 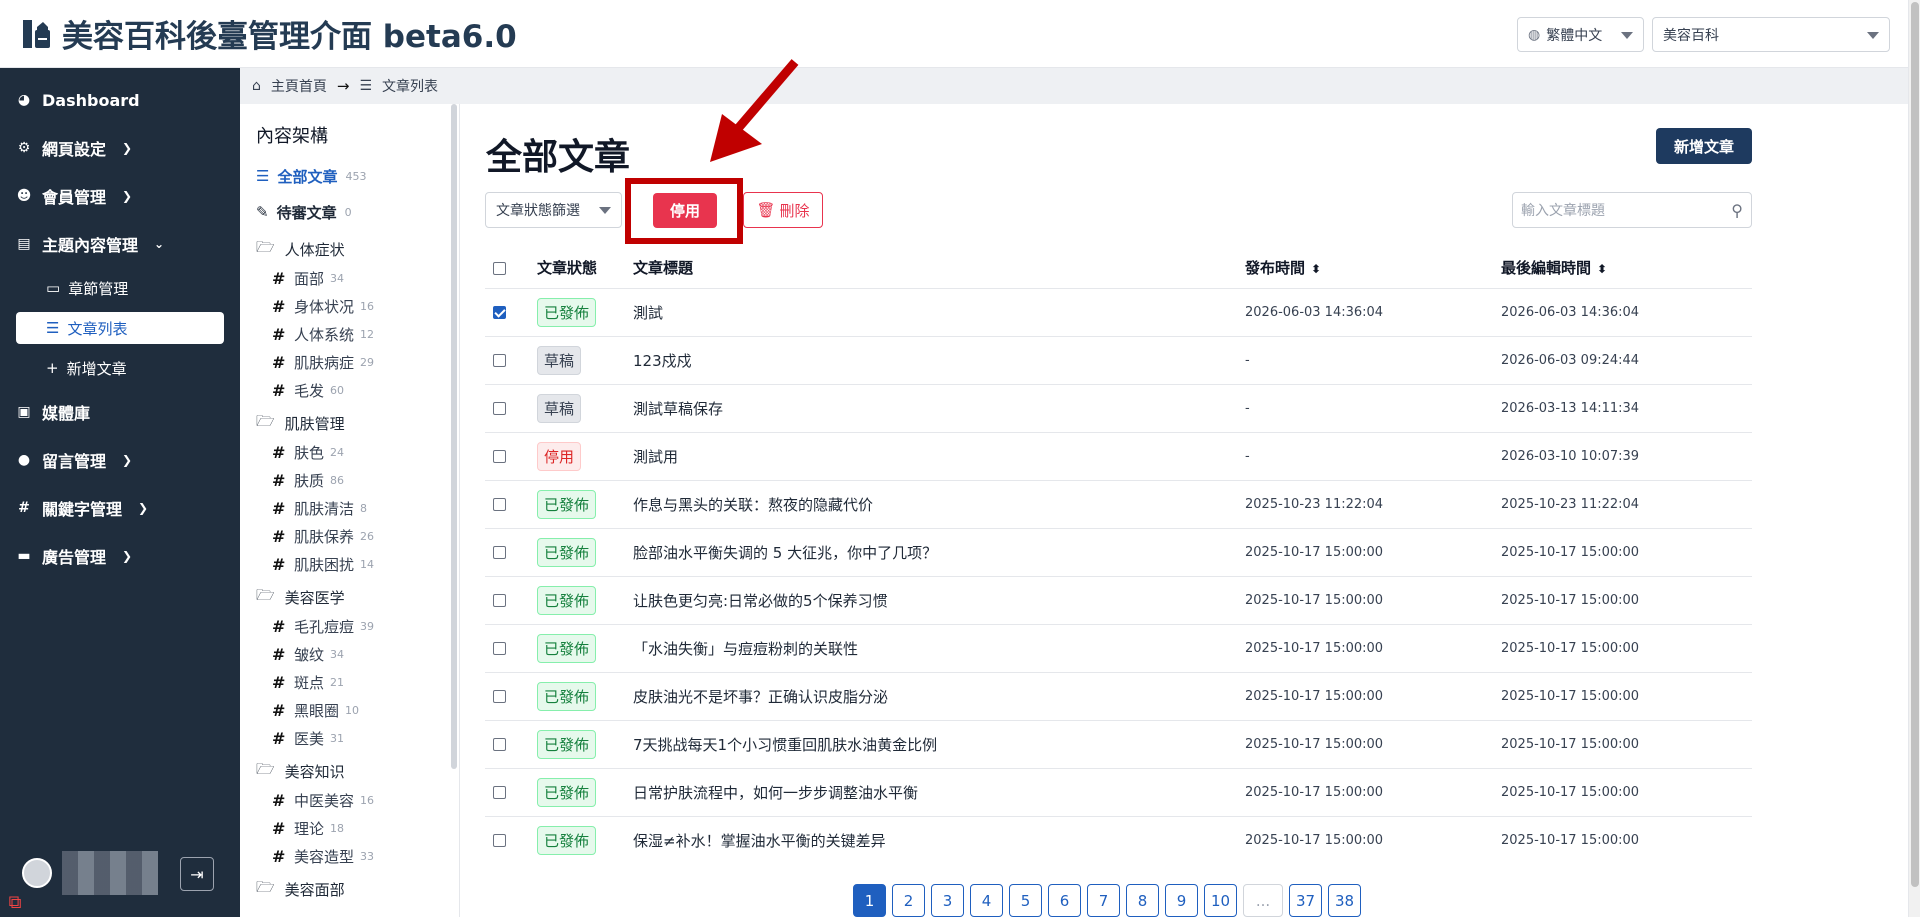 What do you see at coordinates (349, 856) in the screenshot?
I see `category-item: # 美容造型 33` at bounding box center [349, 856].